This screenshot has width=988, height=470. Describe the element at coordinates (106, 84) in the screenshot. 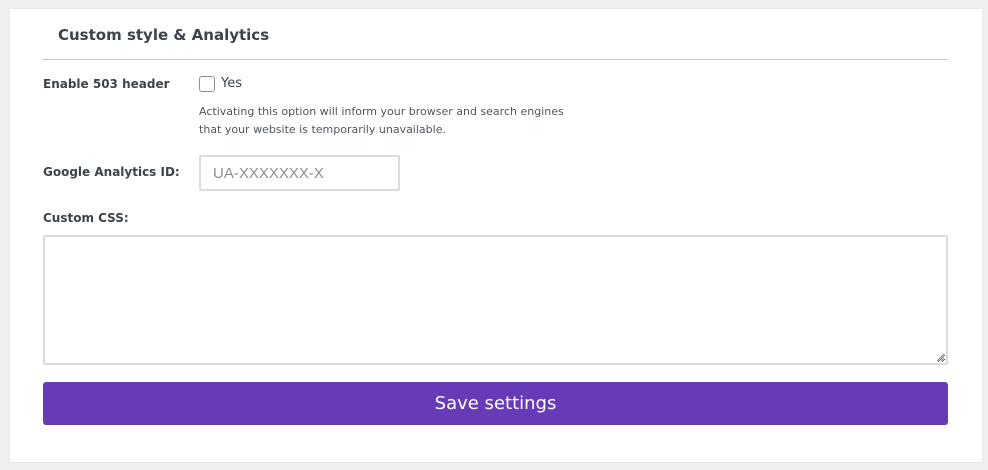

I see `enable-503-label: Enable 503 header` at that location.